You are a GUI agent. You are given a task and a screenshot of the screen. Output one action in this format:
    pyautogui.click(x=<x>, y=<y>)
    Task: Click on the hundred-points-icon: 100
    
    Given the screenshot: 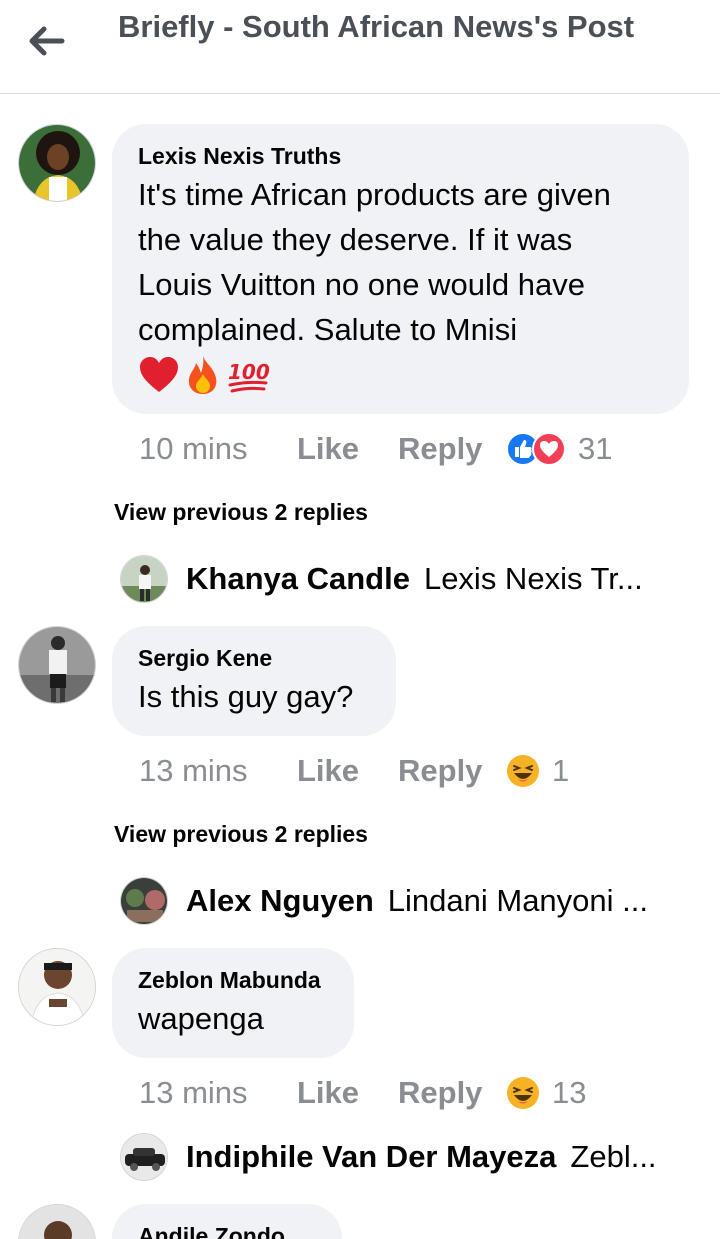 What is the action you would take?
    pyautogui.click(x=249, y=376)
    